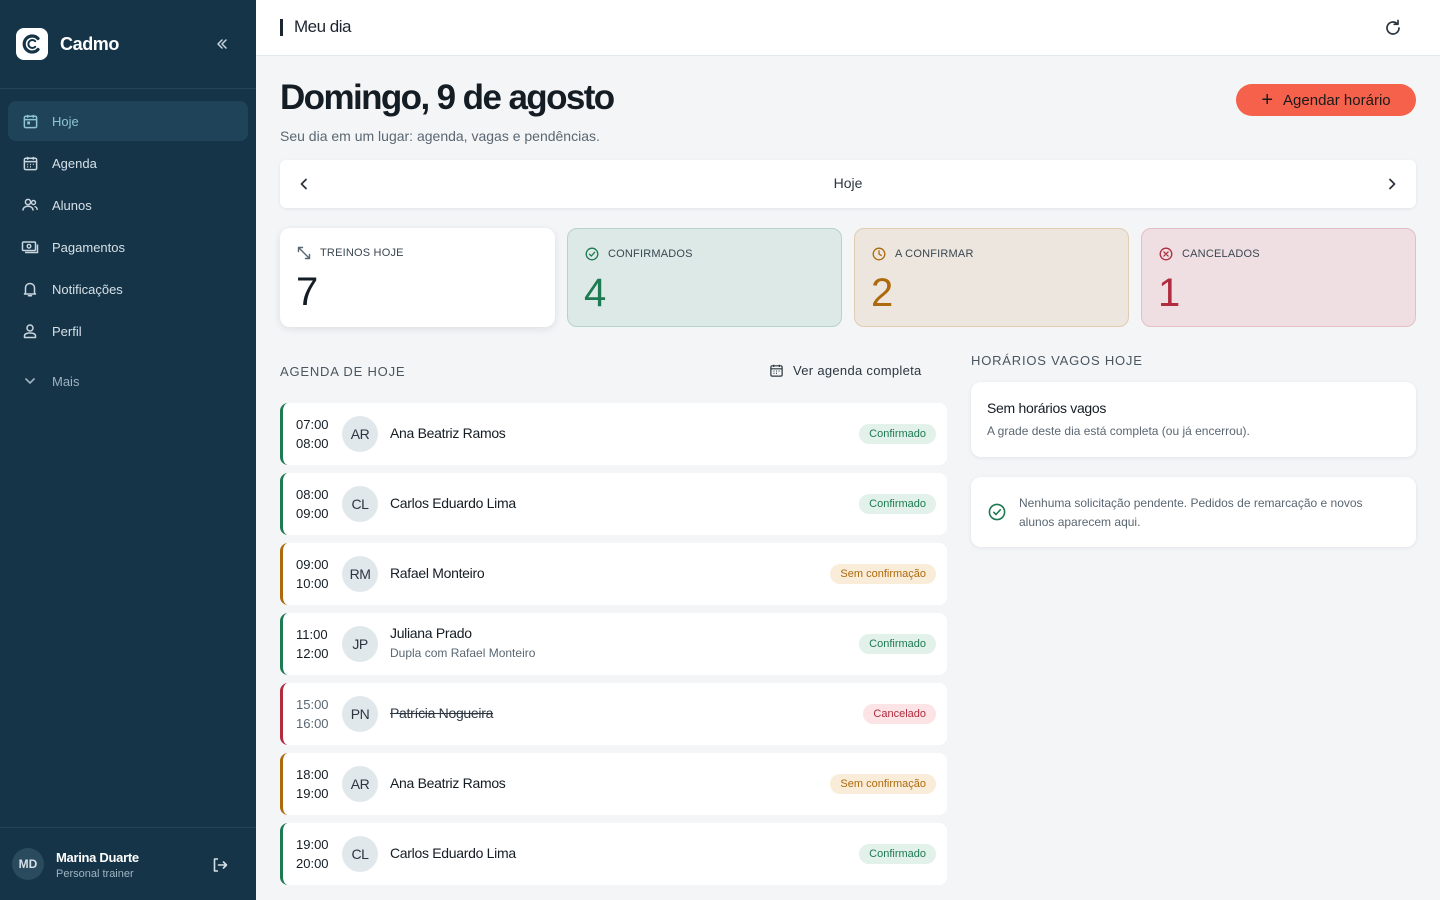 The height and width of the screenshot is (900, 1440). What do you see at coordinates (128, 381) in the screenshot?
I see `sidebar-item-mais: Mais` at bounding box center [128, 381].